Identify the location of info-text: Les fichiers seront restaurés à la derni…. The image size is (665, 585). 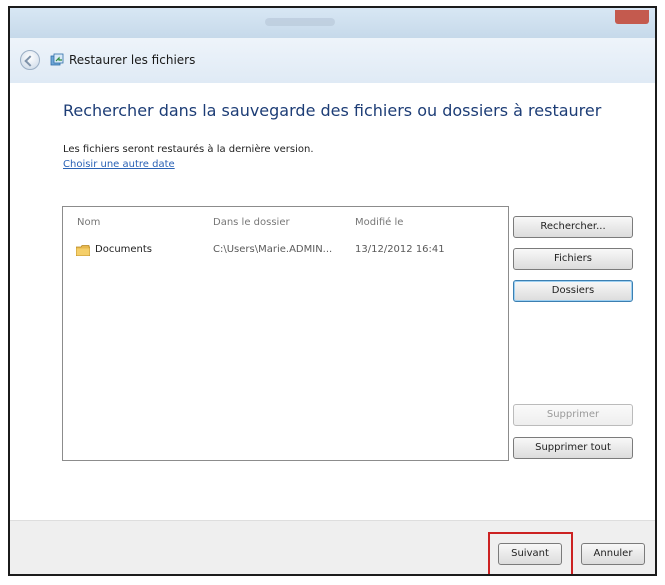
(188, 149).